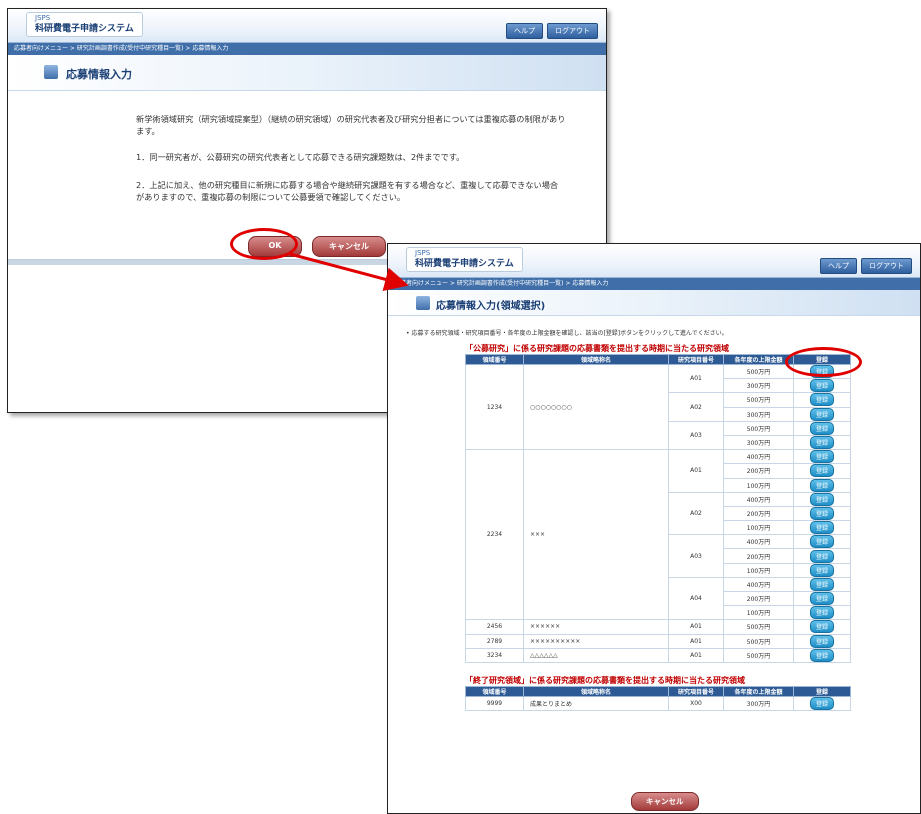  I want to click on table-row: 3234 △△△△△△ A01 500万円 登録, so click(658, 655).